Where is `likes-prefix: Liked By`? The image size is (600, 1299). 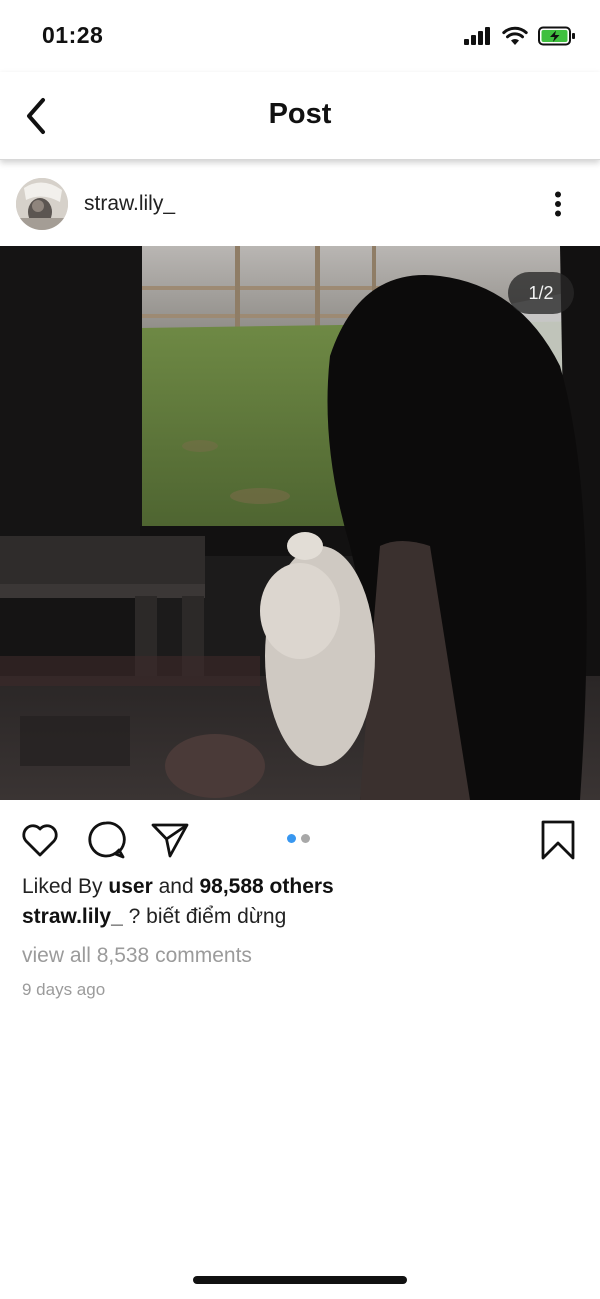 likes-prefix: Liked By is located at coordinates (62, 886).